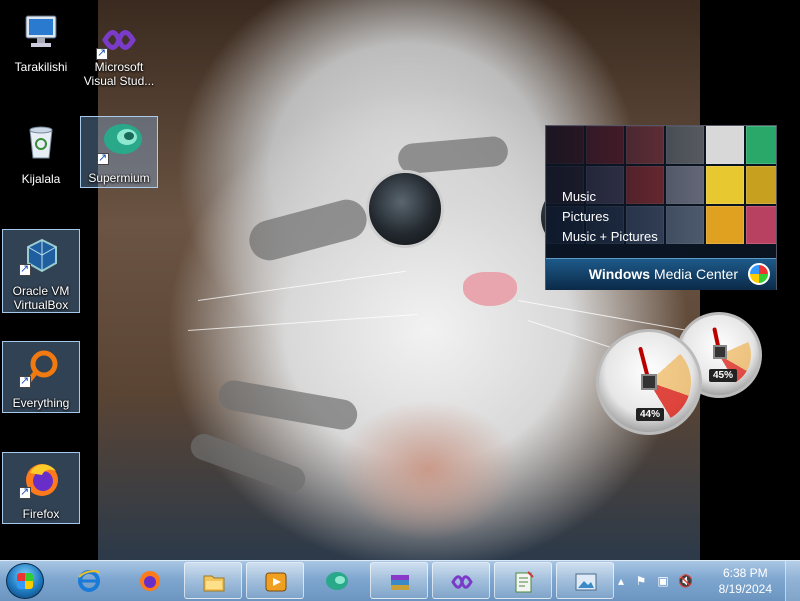  Describe the element at coordinates (705, 581) in the screenshot. I see `system-tray: ▴ ⚑ ▣ 🔇 6:38 PM 8/19/2024` at that location.